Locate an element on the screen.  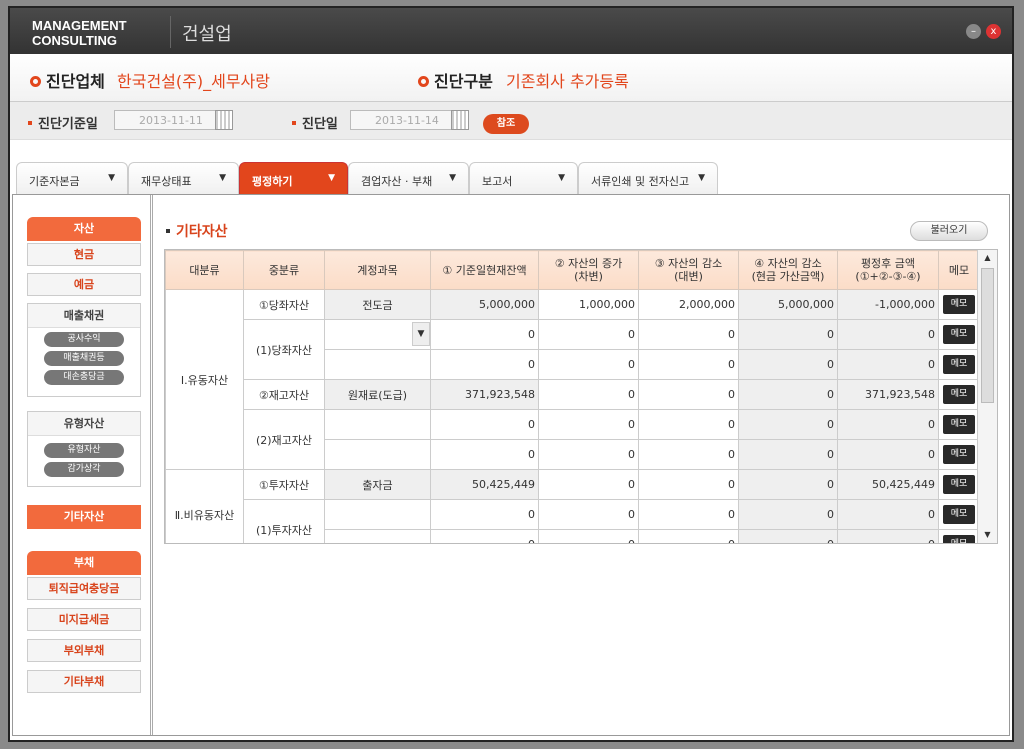
sidebar-pill: 공사수익 is located at coordinates (84, 339).